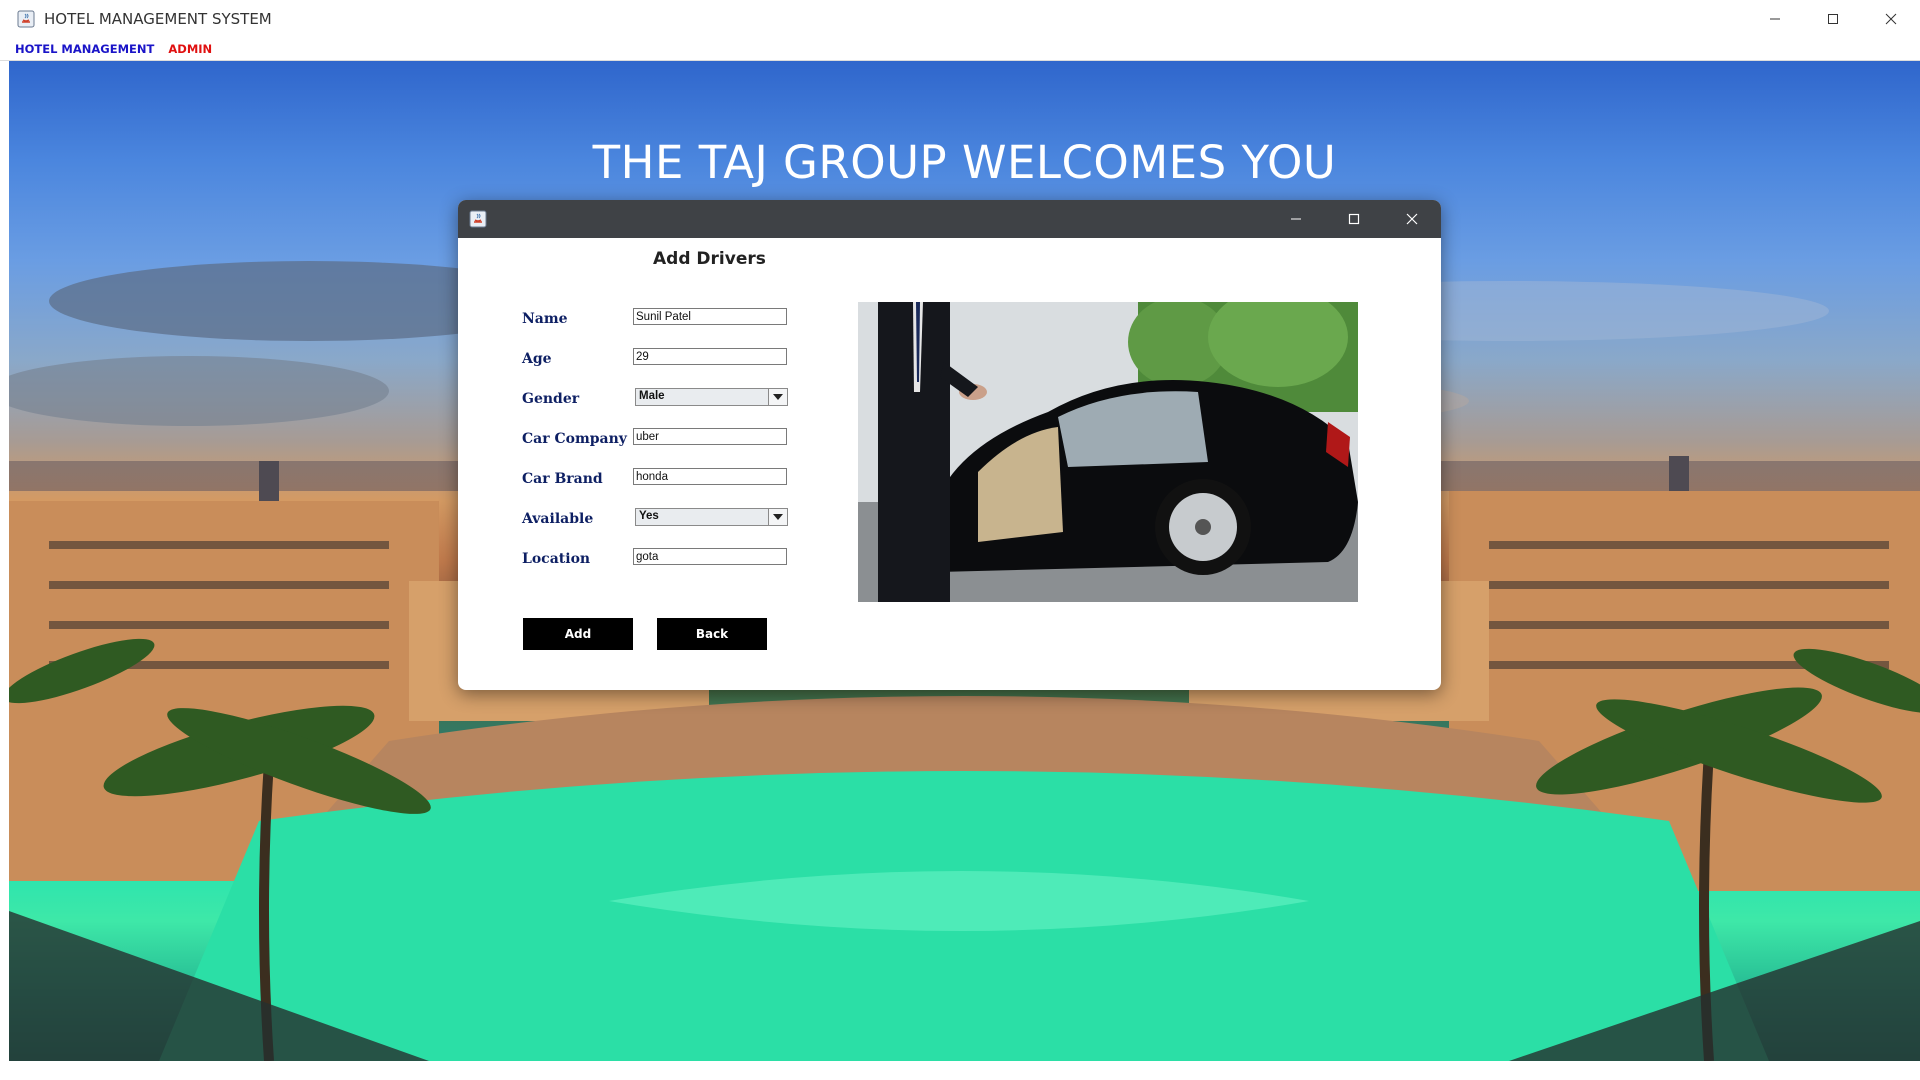 This screenshot has width=1920, height=1080. Describe the element at coordinates (84, 49) in the screenshot. I see `menu-hotel-management: HOTEL MANAGEMENT` at that location.